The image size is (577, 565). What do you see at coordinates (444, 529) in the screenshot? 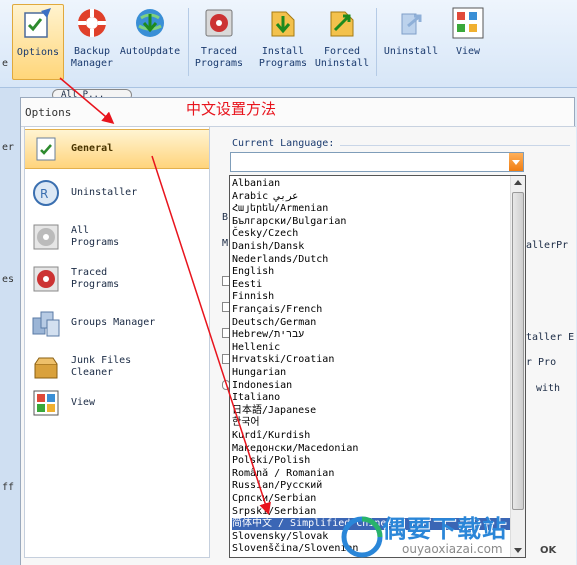
I see `watermark-text: 偶要下载站` at bounding box center [444, 529].